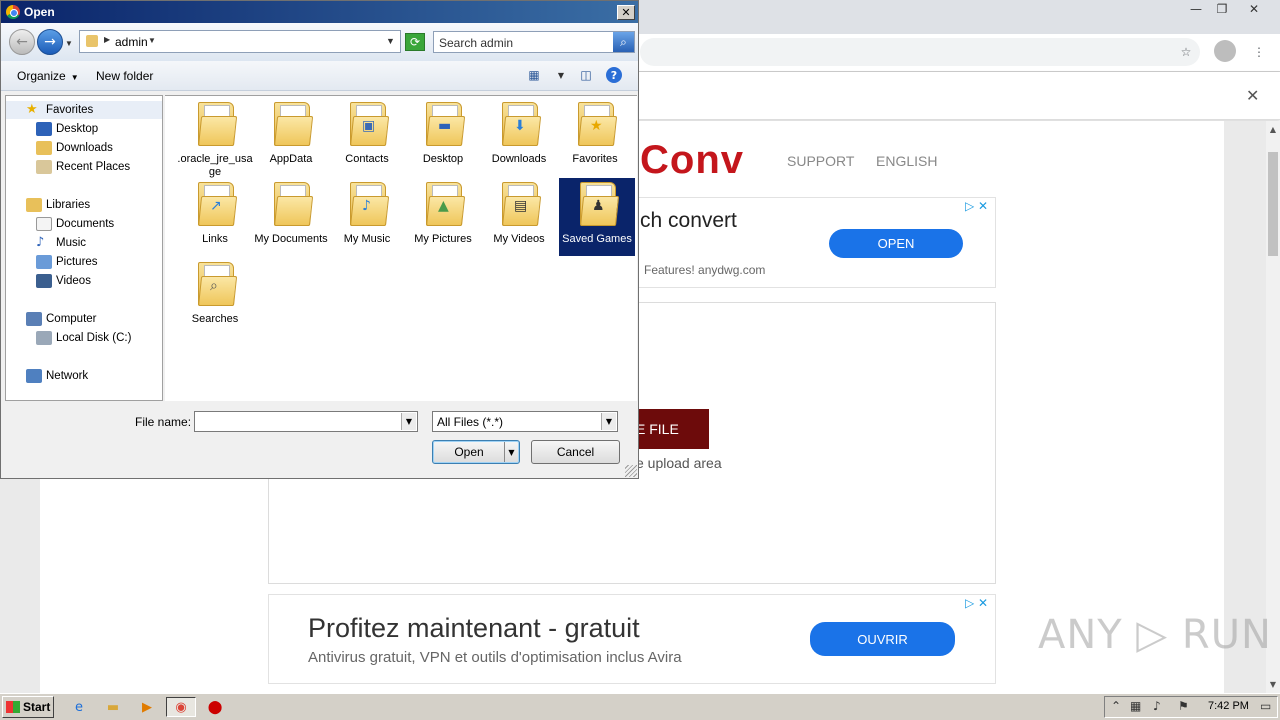 Image resolution: width=1280 pixels, height=720 pixels. Describe the element at coordinates (215, 217) in the screenshot. I see `folder-item: ↗ Links` at that location.